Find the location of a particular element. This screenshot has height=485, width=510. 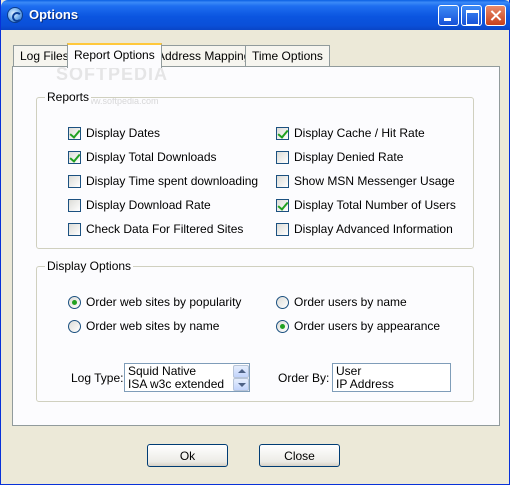

checkbox-display-total-users: Display Total Number of Users is located at coordinates (366, 205).